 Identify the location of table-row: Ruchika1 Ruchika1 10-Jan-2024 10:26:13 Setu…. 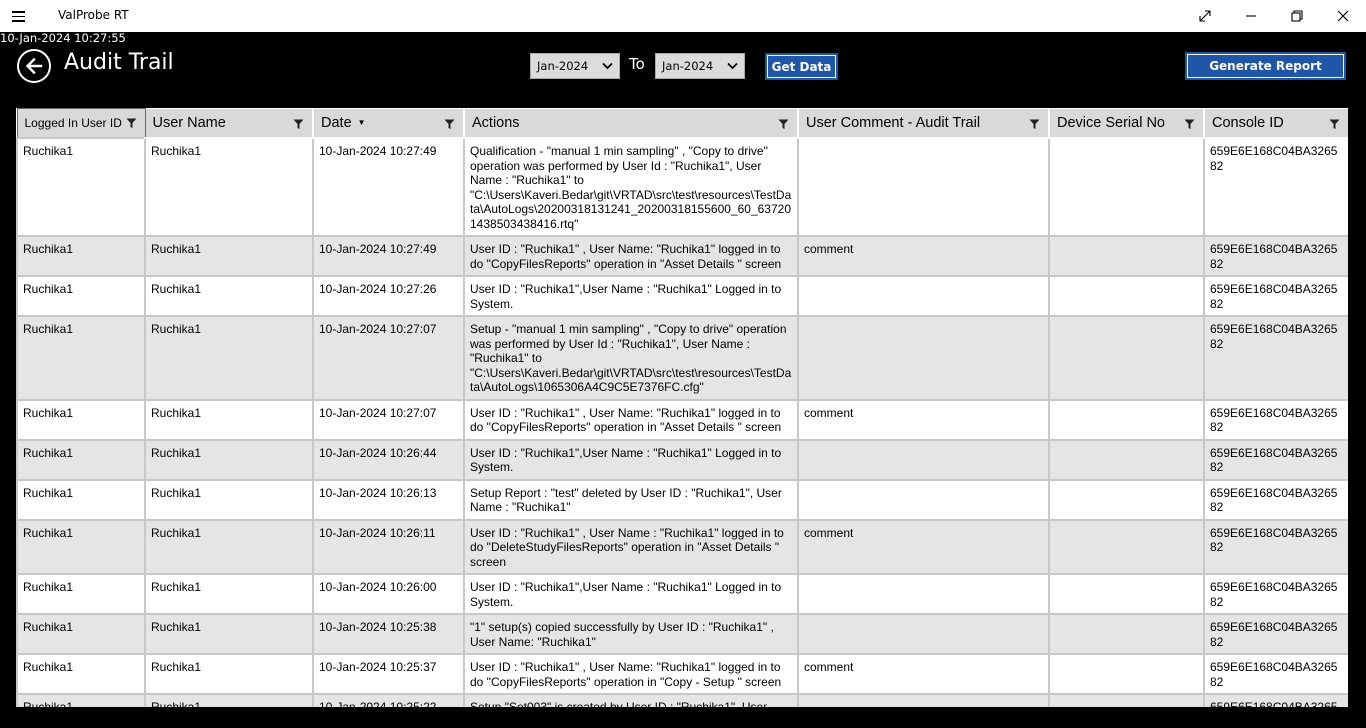
(682, 499).